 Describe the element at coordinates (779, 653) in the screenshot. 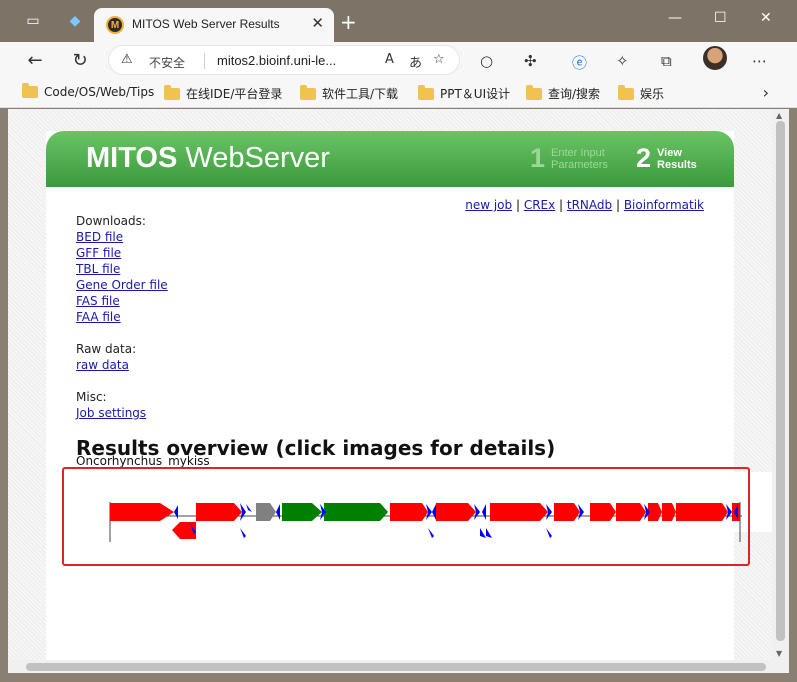

I see `scroll-down-icon: ▼` at that location.